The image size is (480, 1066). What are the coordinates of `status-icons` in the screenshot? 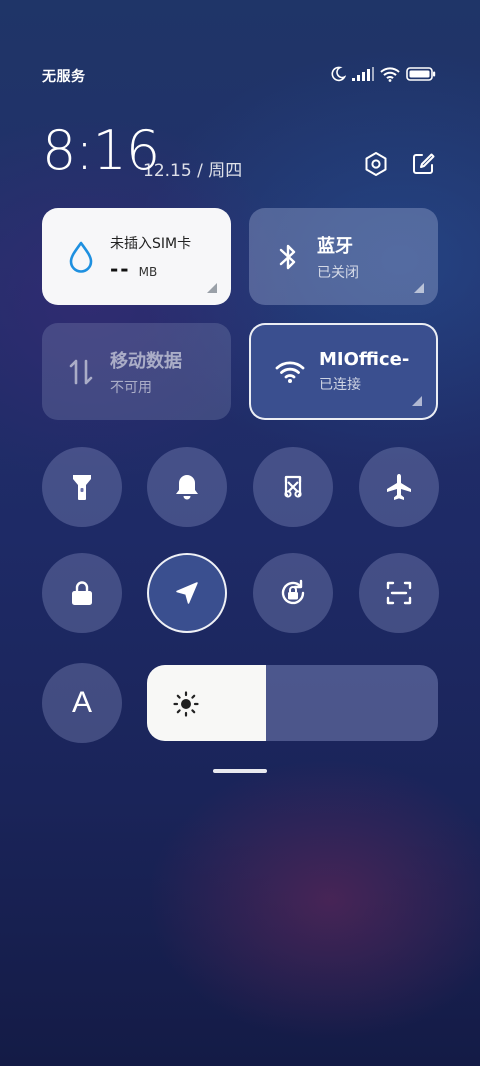 It's located at (383, 74).